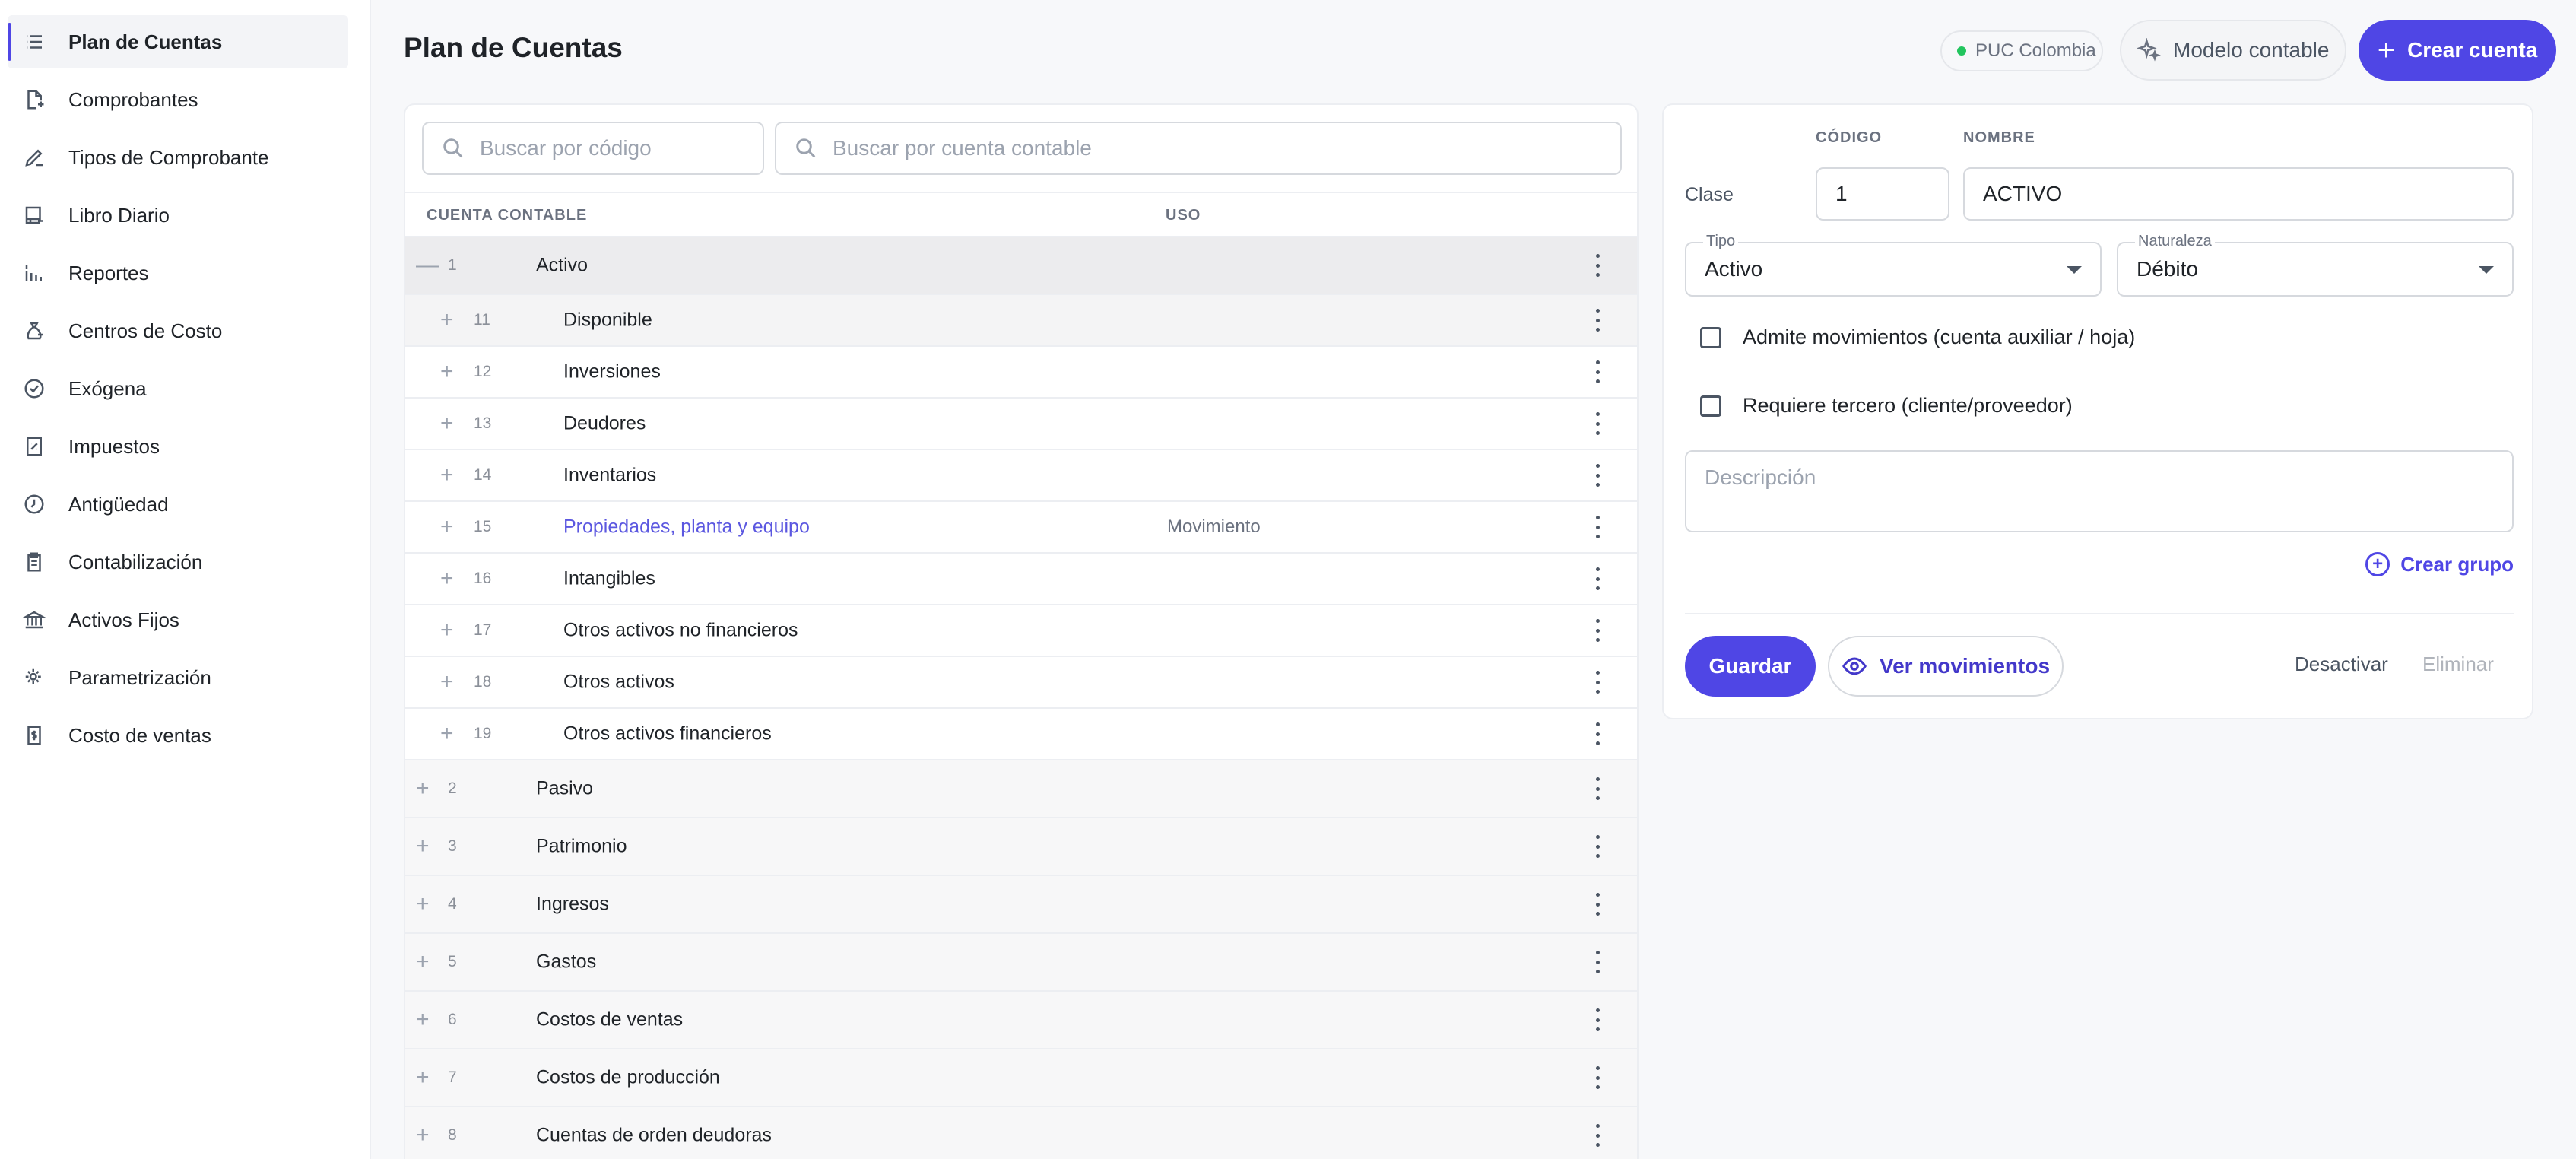 The width and height of the screenshot is (2576, 1159). I want to click on account-name: Patrimonio, so click(581, 847).